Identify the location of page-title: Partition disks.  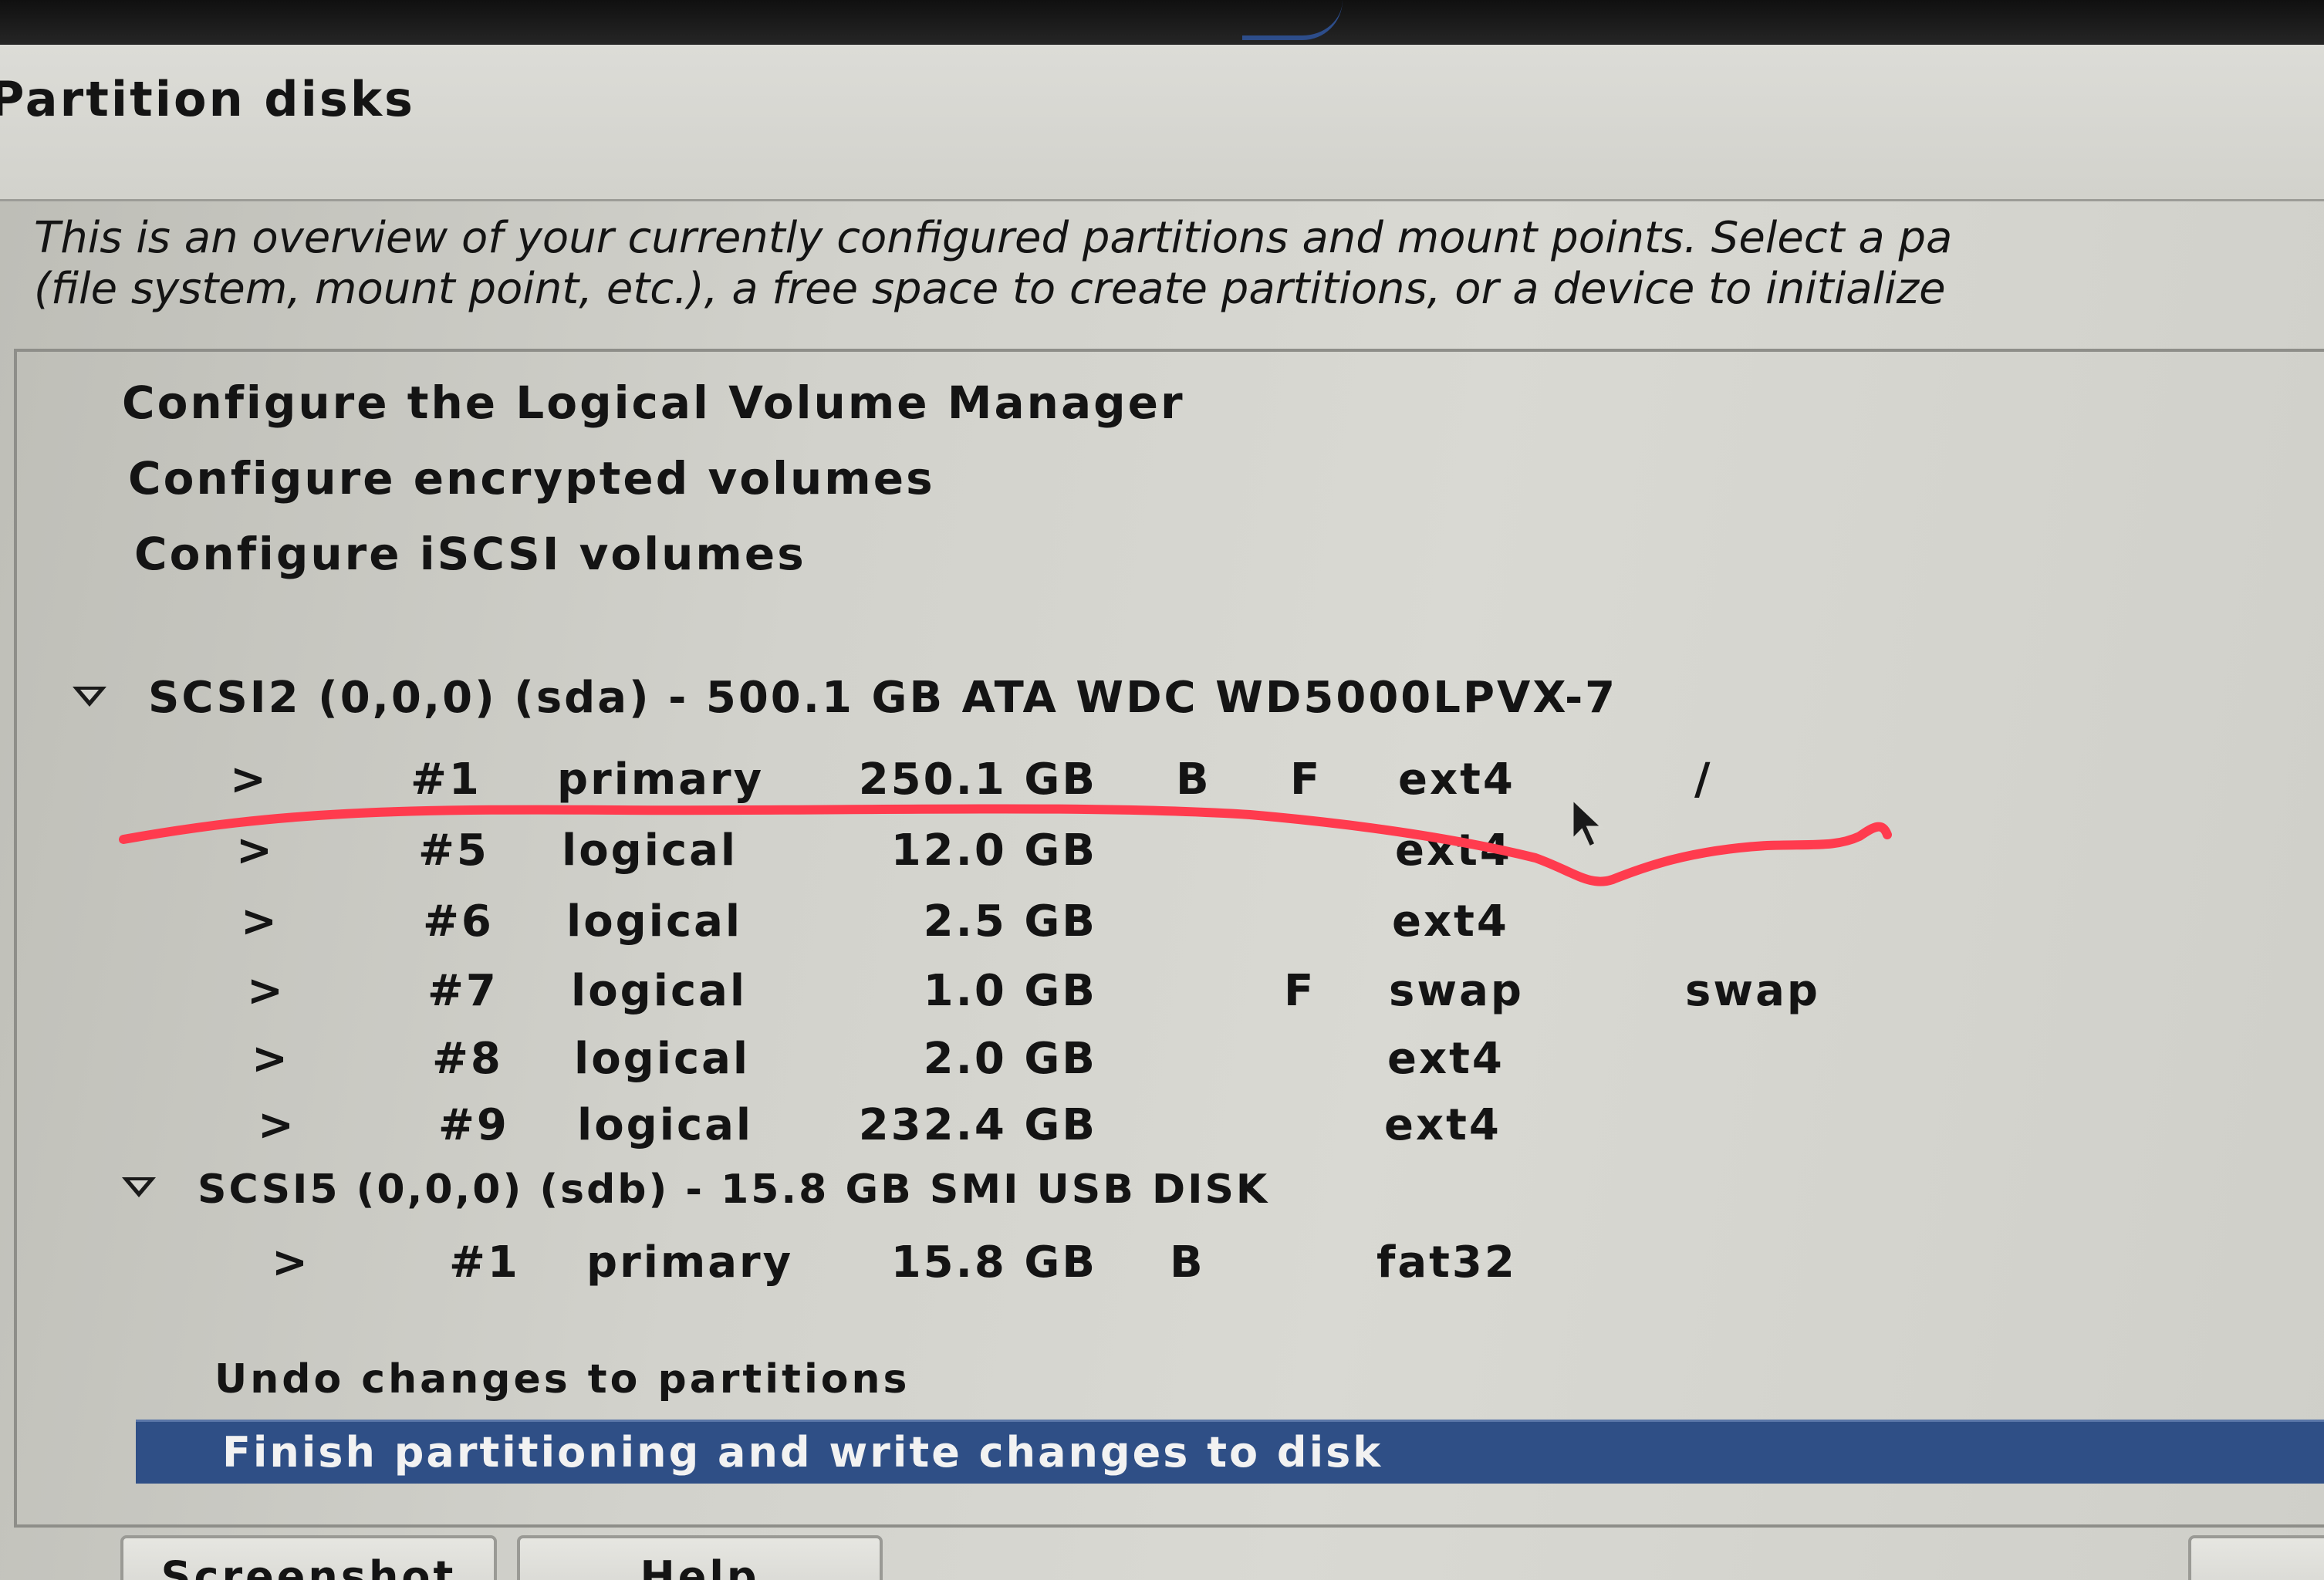
(207, 99).